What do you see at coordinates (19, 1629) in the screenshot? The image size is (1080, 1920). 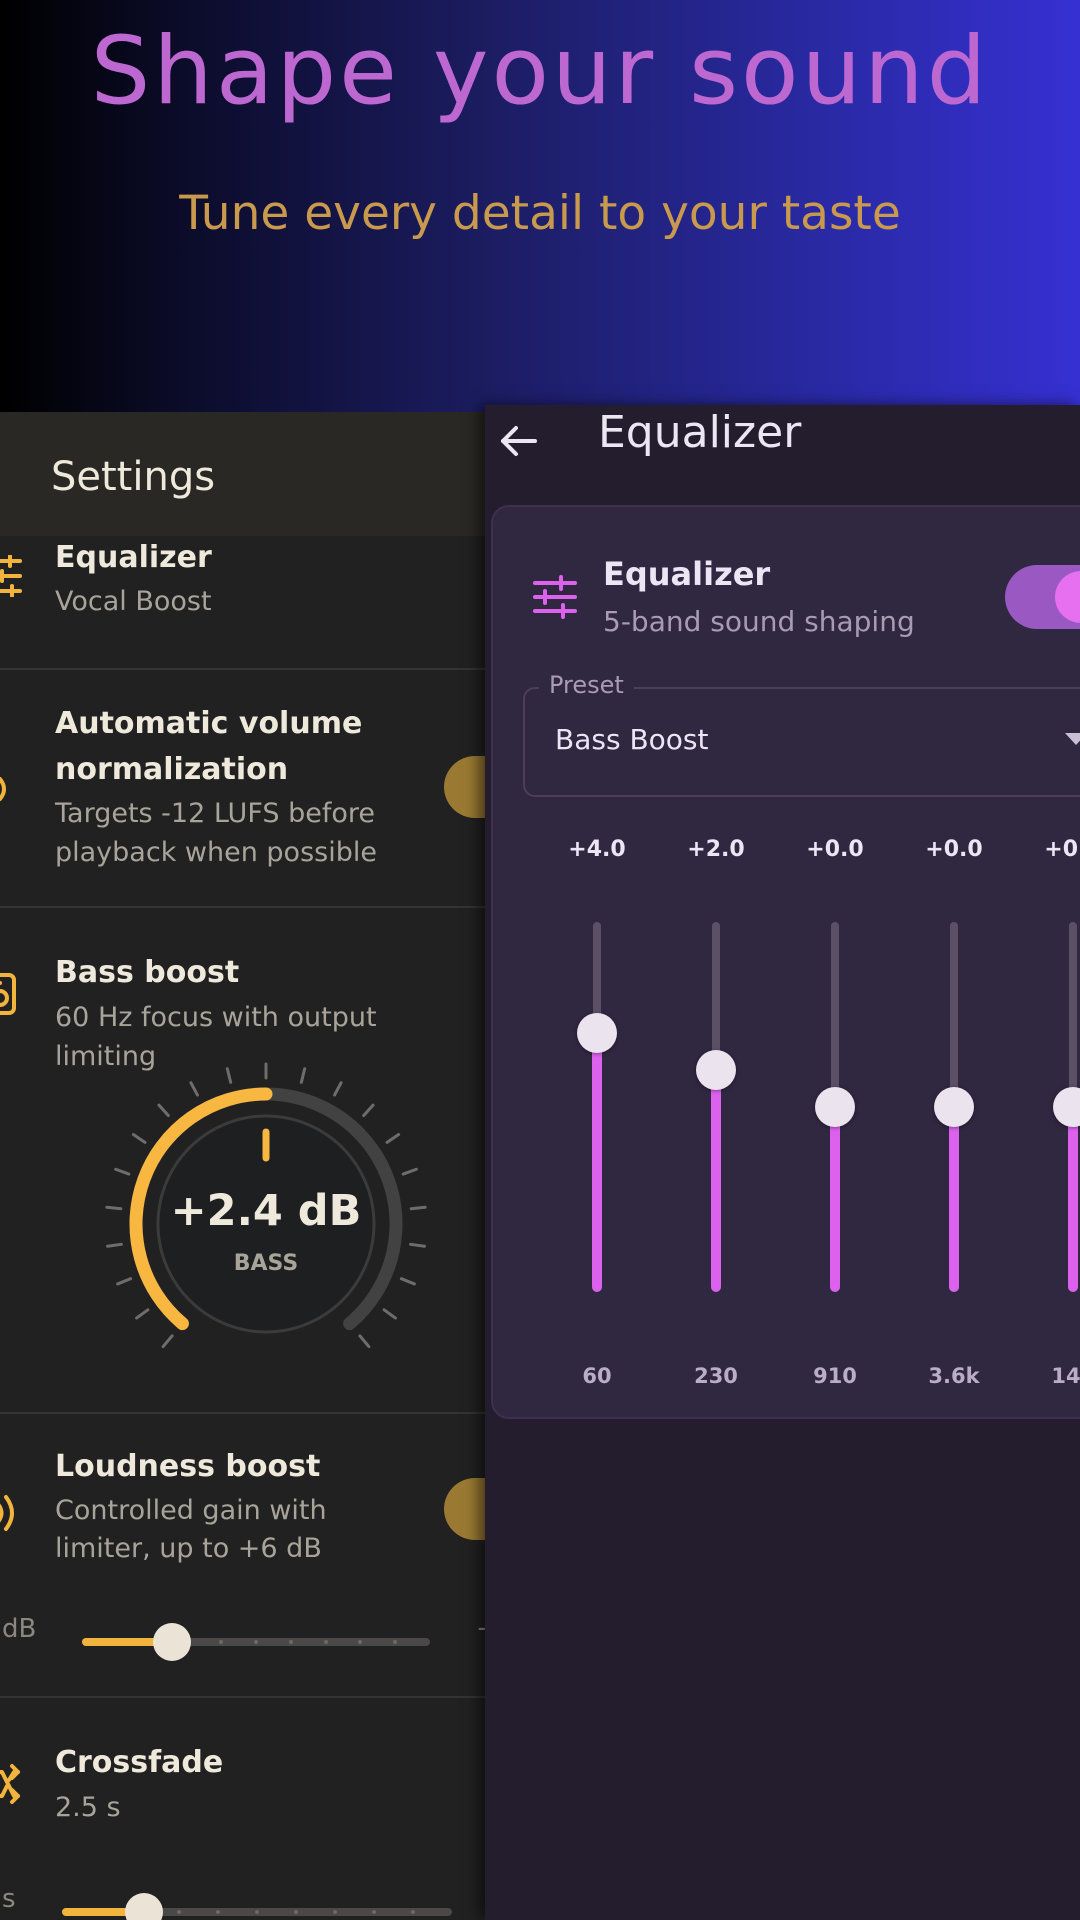 I see `loudness-min-label: dB` at bounding box center [19, 1629].